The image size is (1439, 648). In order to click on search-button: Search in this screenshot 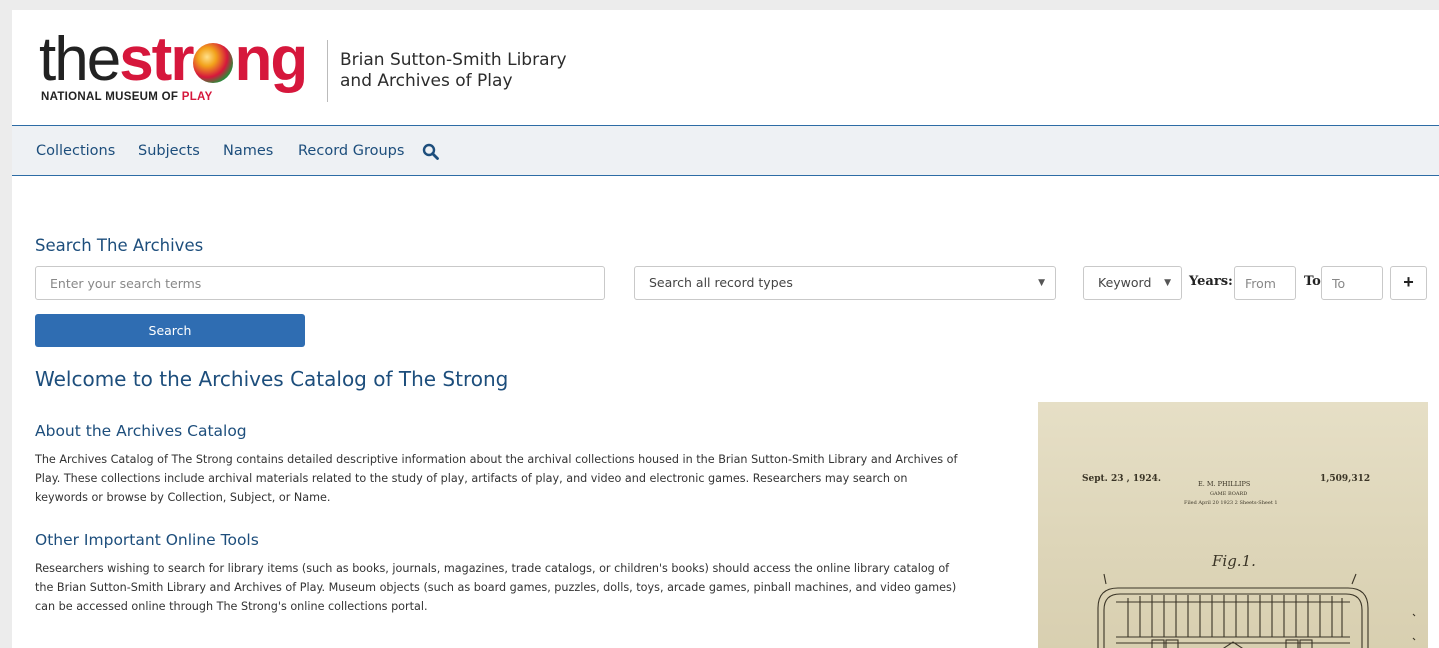, I will do `click(170, 330)`.